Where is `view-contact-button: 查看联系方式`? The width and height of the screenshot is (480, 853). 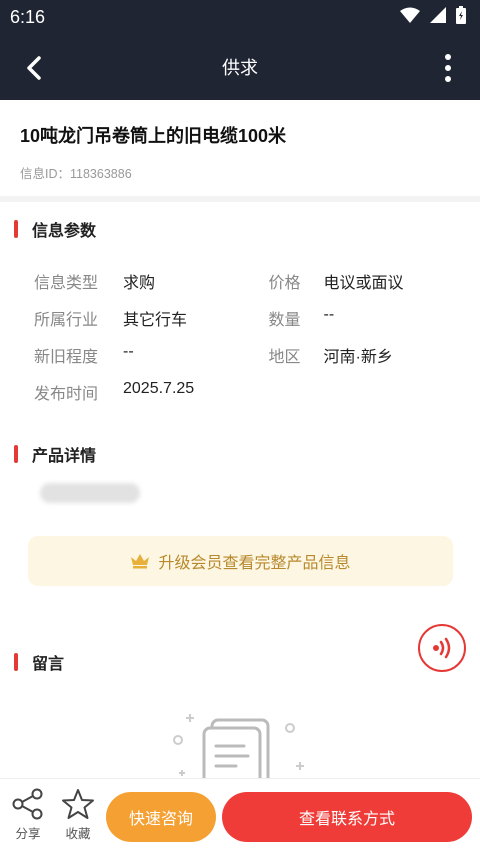 view-contact-button: 查看联系方式 is located at coordinates (347, 817).